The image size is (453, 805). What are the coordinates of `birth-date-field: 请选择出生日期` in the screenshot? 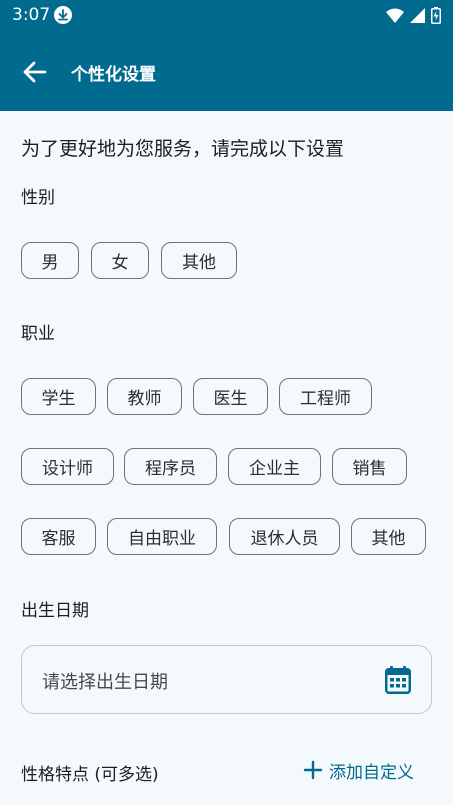 It's located at (226, 679).